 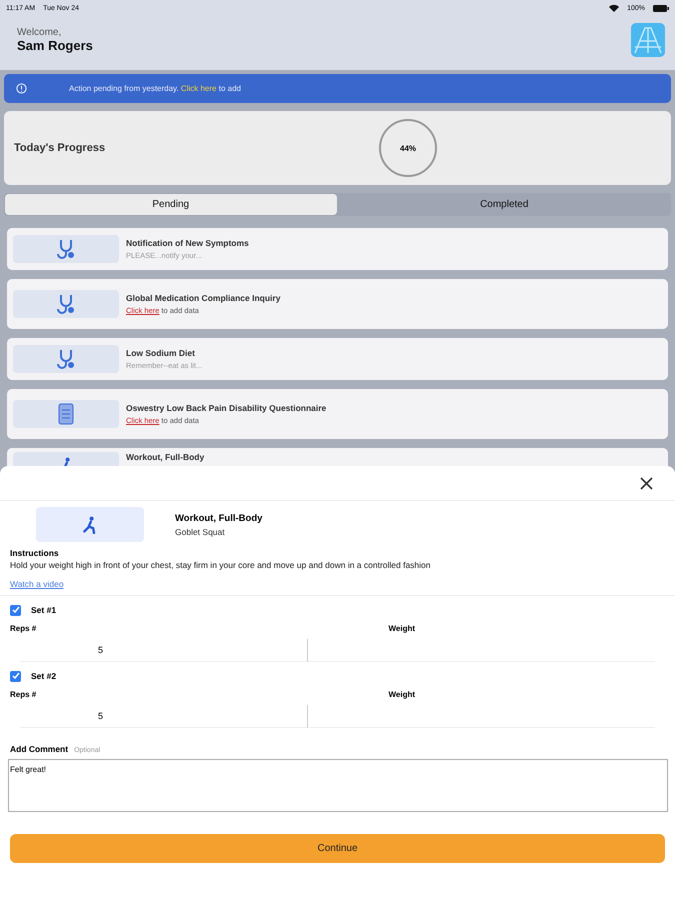 What do you see at coordinates (337, 457) in the screenshot?
I see `task-card: Workout, Full-Body` at bounding box center [337, 457].